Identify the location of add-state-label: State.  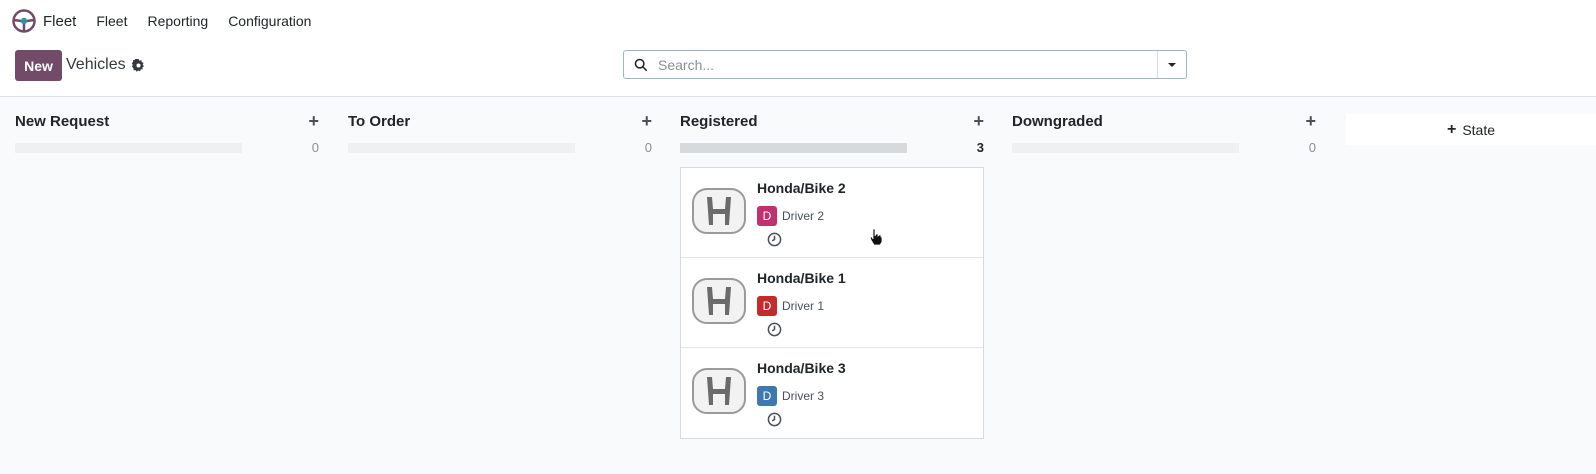
(1479, 129).